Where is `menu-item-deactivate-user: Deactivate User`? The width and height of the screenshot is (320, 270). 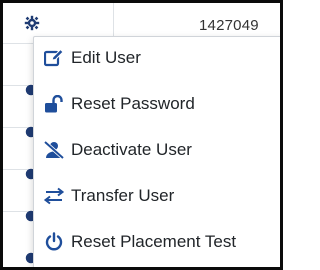 menu-item-deactivate-user: Deactivate User is located at coordinates (157, 150).